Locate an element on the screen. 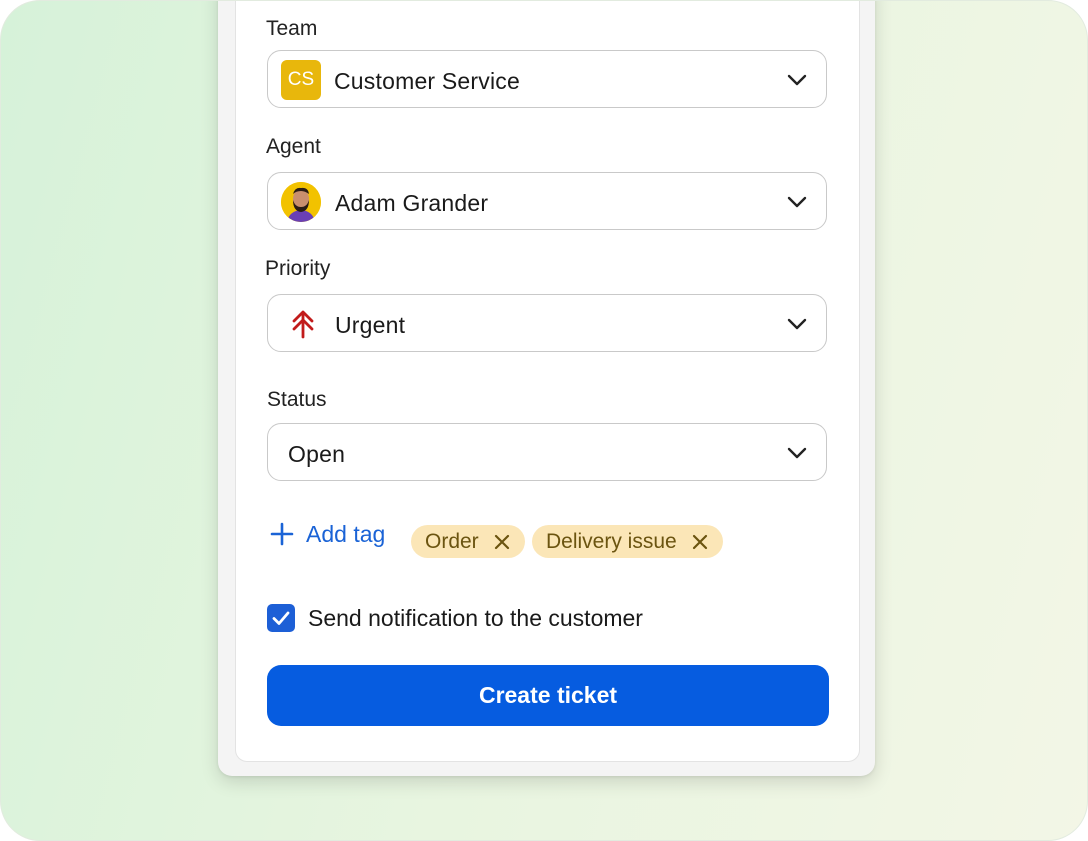  status-label: Status is located at coordinates (297, 399).